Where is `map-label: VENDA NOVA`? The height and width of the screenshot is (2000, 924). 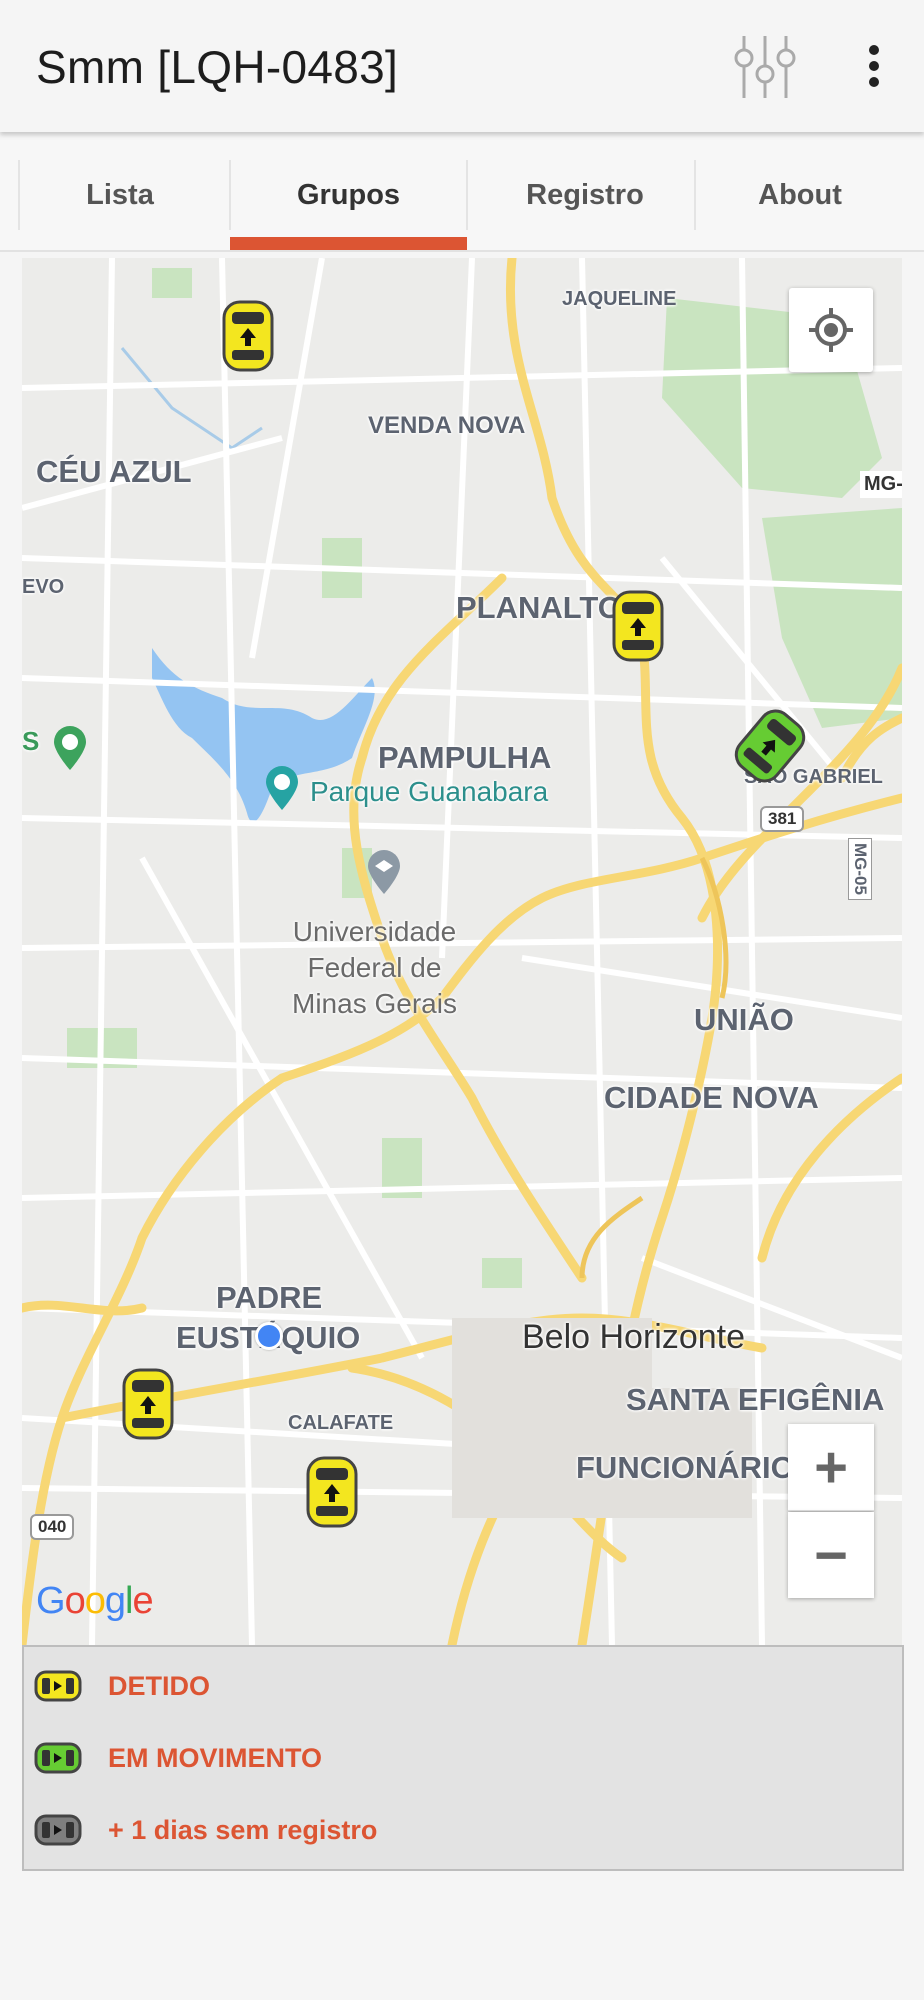
map-label: VENDA NOVA is located at coordinates (447, 425).